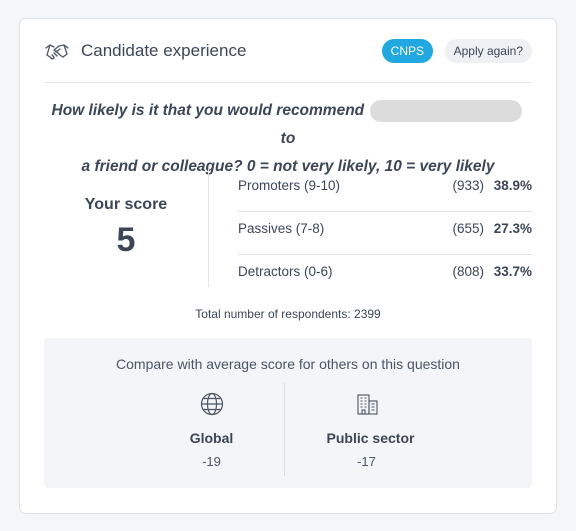  I want to click on redacted-company-name, so click(446, 110).